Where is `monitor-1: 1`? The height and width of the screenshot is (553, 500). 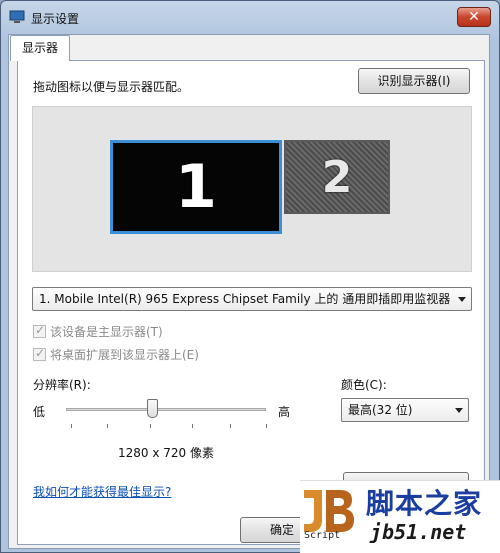
monitor-1: 1 is located at coordinates (196, 187).